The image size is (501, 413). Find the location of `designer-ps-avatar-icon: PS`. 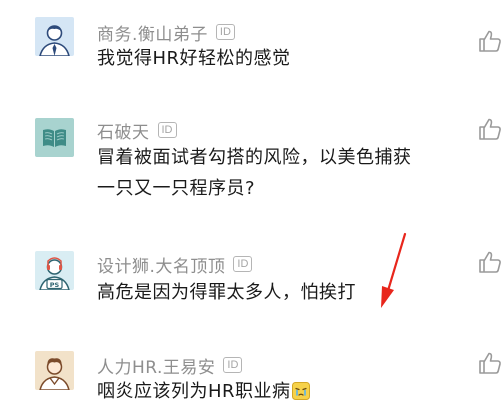

designer-ps-avatar-icon: PS is located at coordinates (54, 270).